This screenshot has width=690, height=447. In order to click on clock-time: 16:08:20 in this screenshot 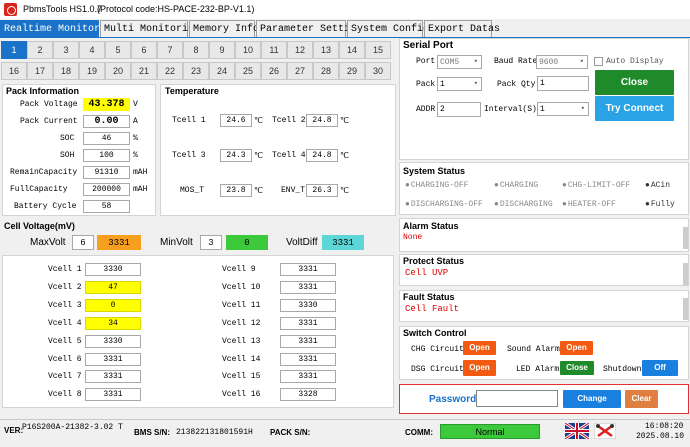, I will do `click(664, 426)`.